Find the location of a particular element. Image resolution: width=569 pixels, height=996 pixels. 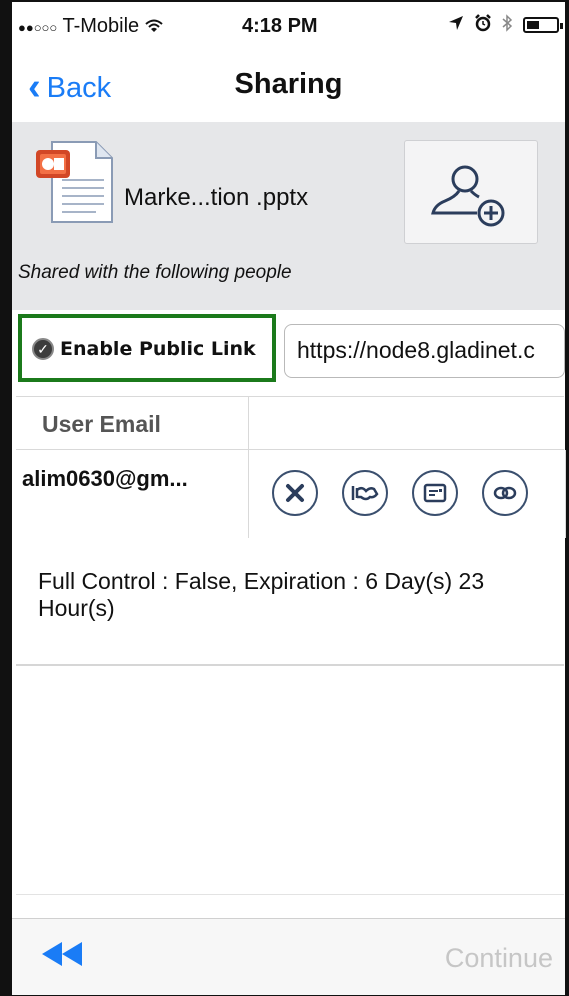

column-header-cell: User Email is located at coordinates (132, 423).